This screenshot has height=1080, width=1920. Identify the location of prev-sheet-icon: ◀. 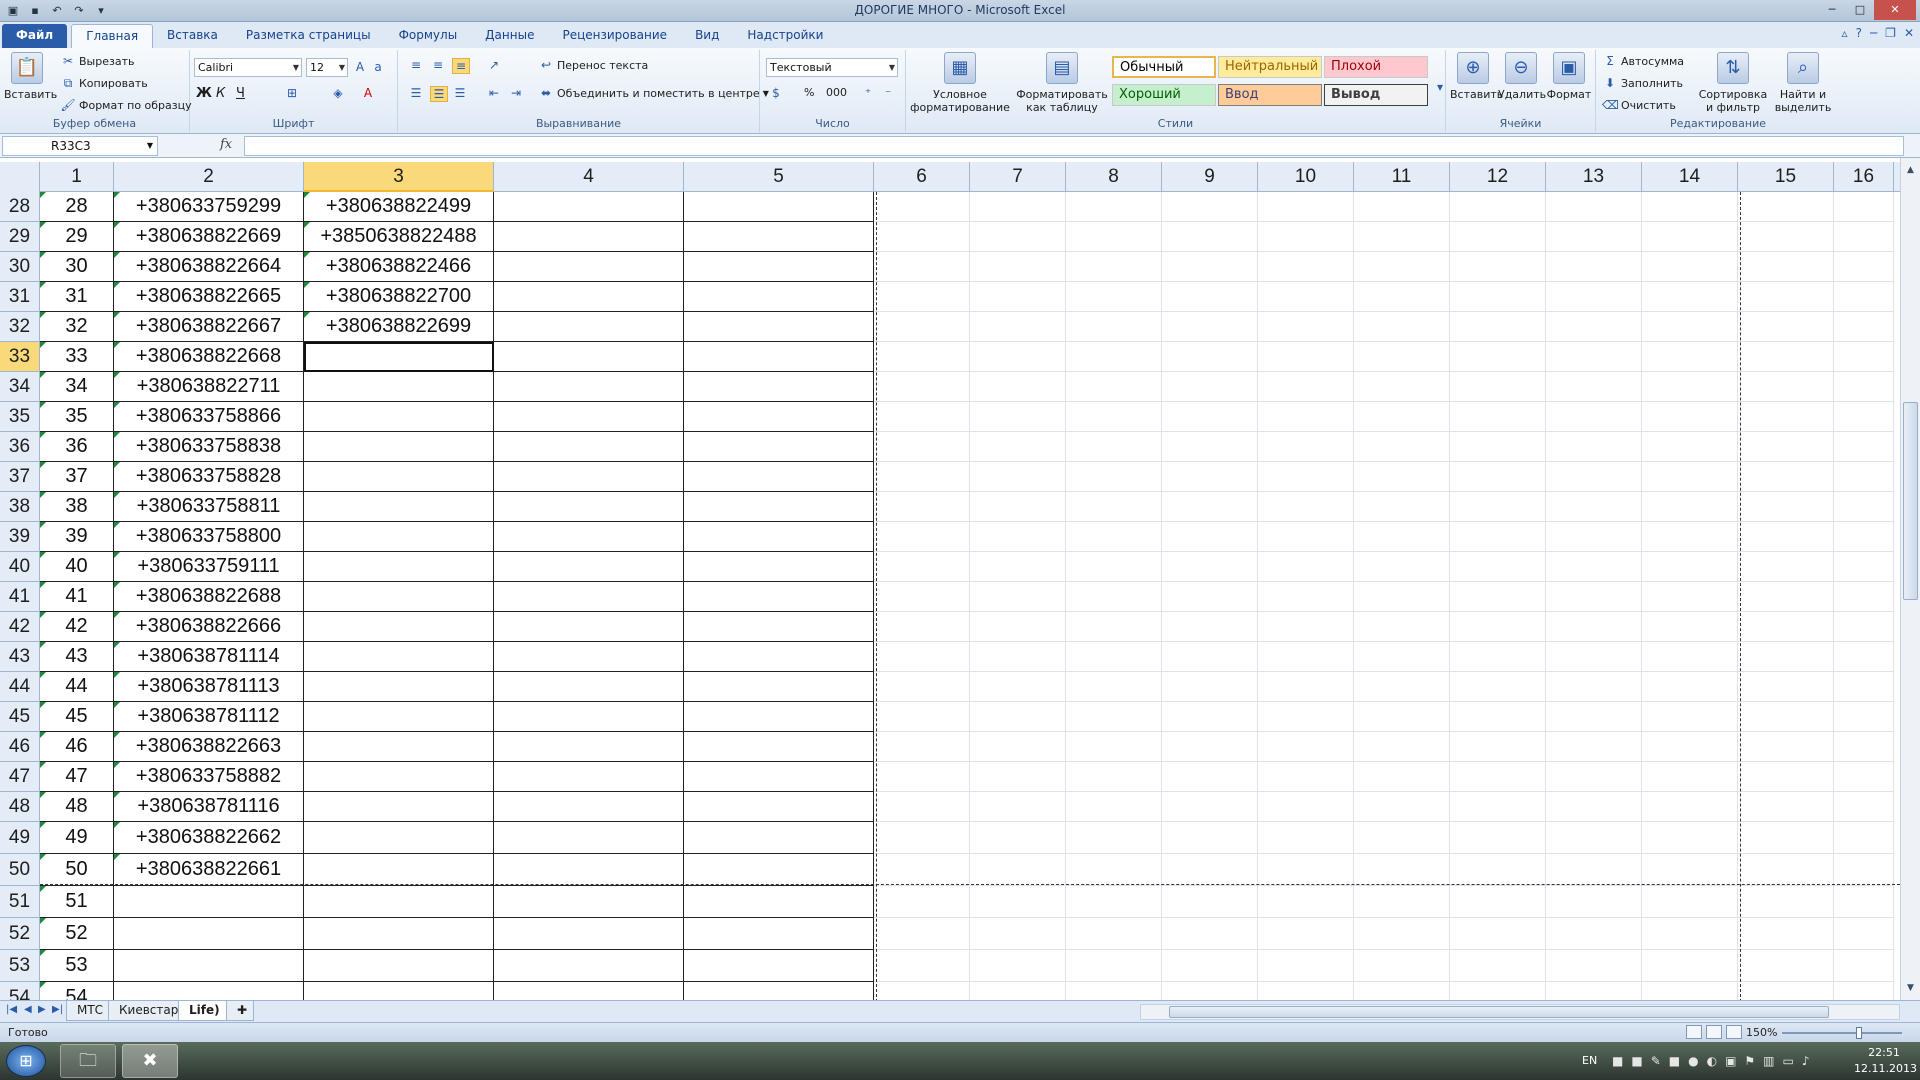
(28, 1009).